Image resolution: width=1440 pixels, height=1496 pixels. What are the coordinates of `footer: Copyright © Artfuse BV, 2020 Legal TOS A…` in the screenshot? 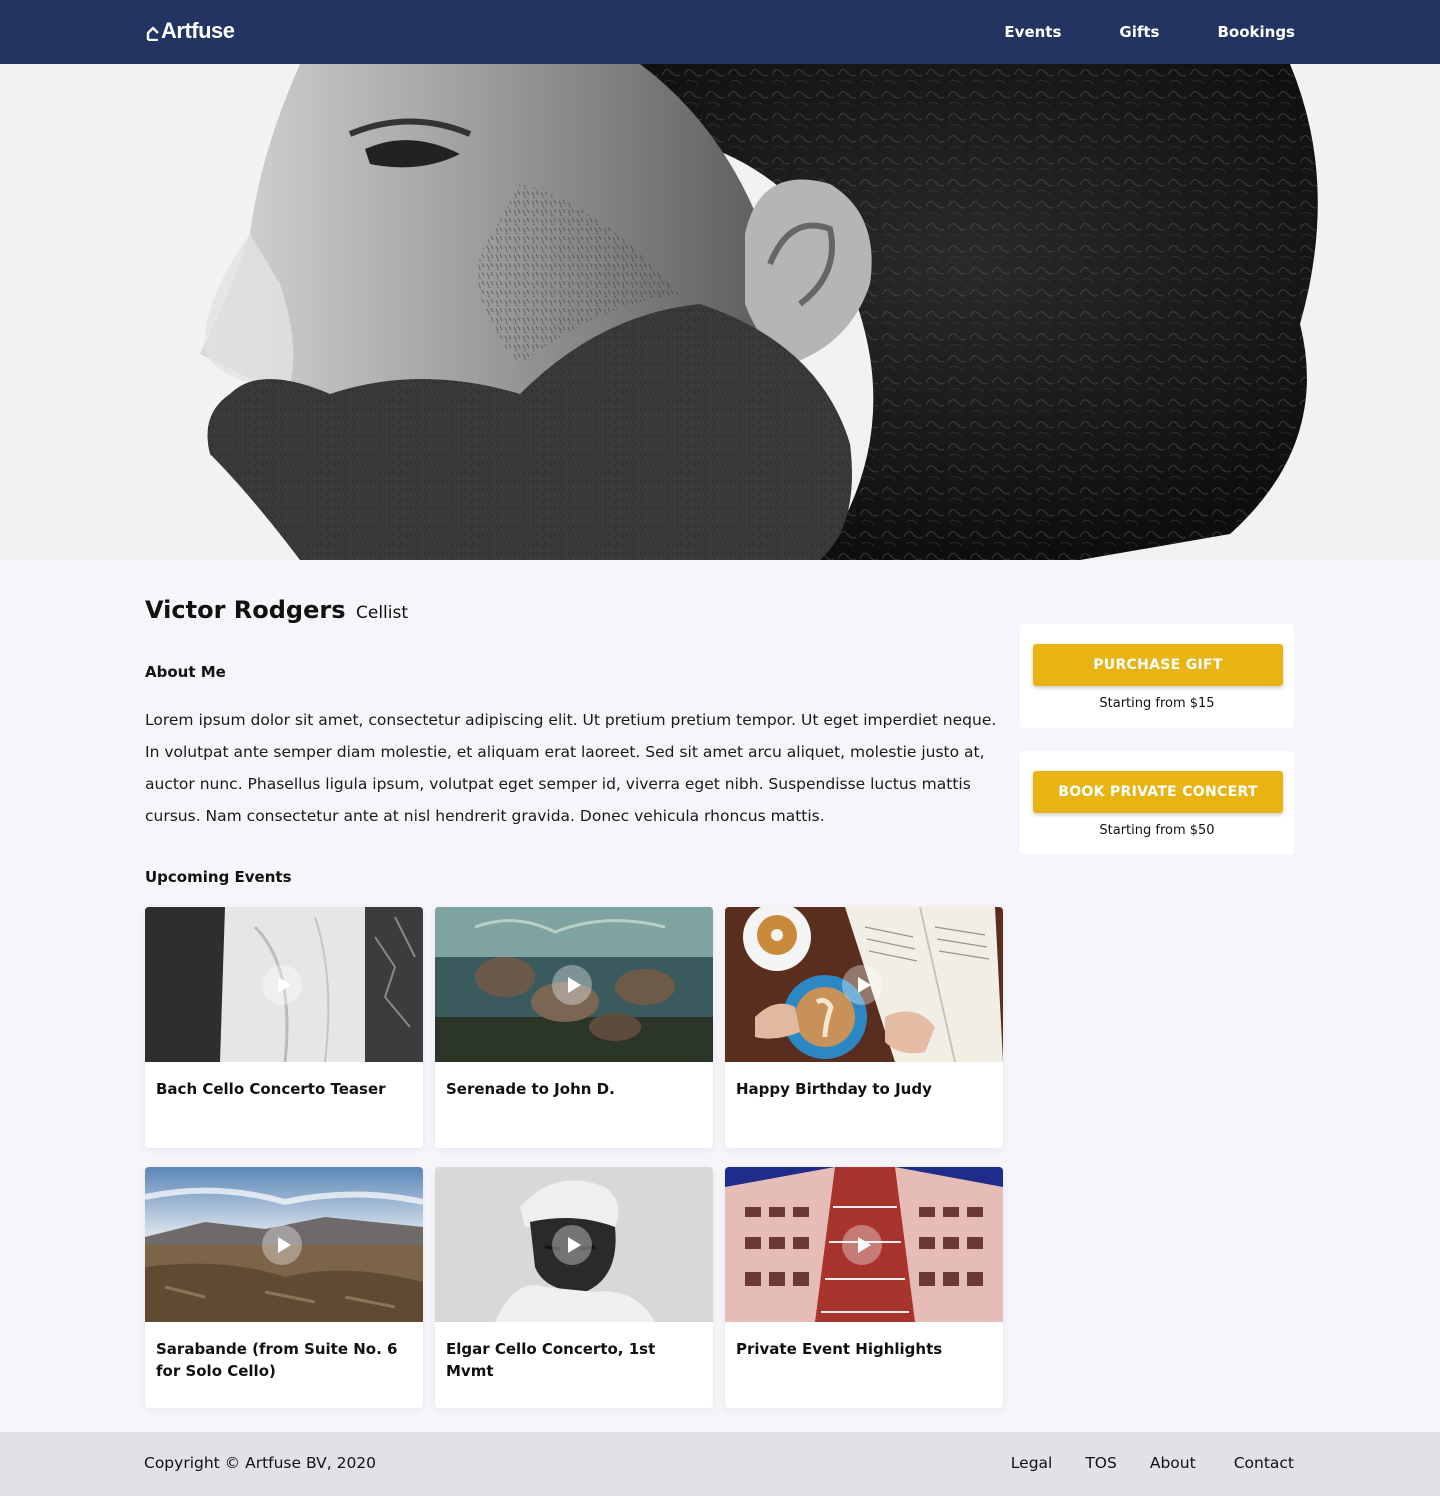 It's located at (720, 1464).